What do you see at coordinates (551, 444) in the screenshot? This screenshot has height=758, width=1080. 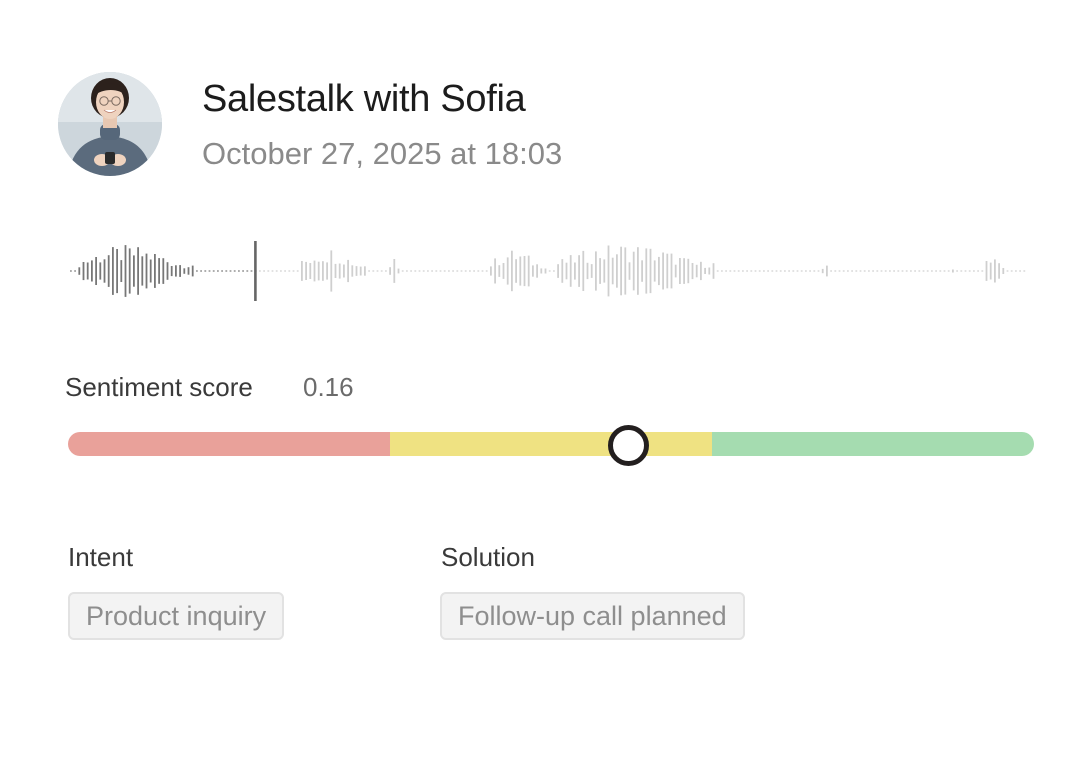 I see `sentiment-neutral-segment` at bounding box center [551, 444].